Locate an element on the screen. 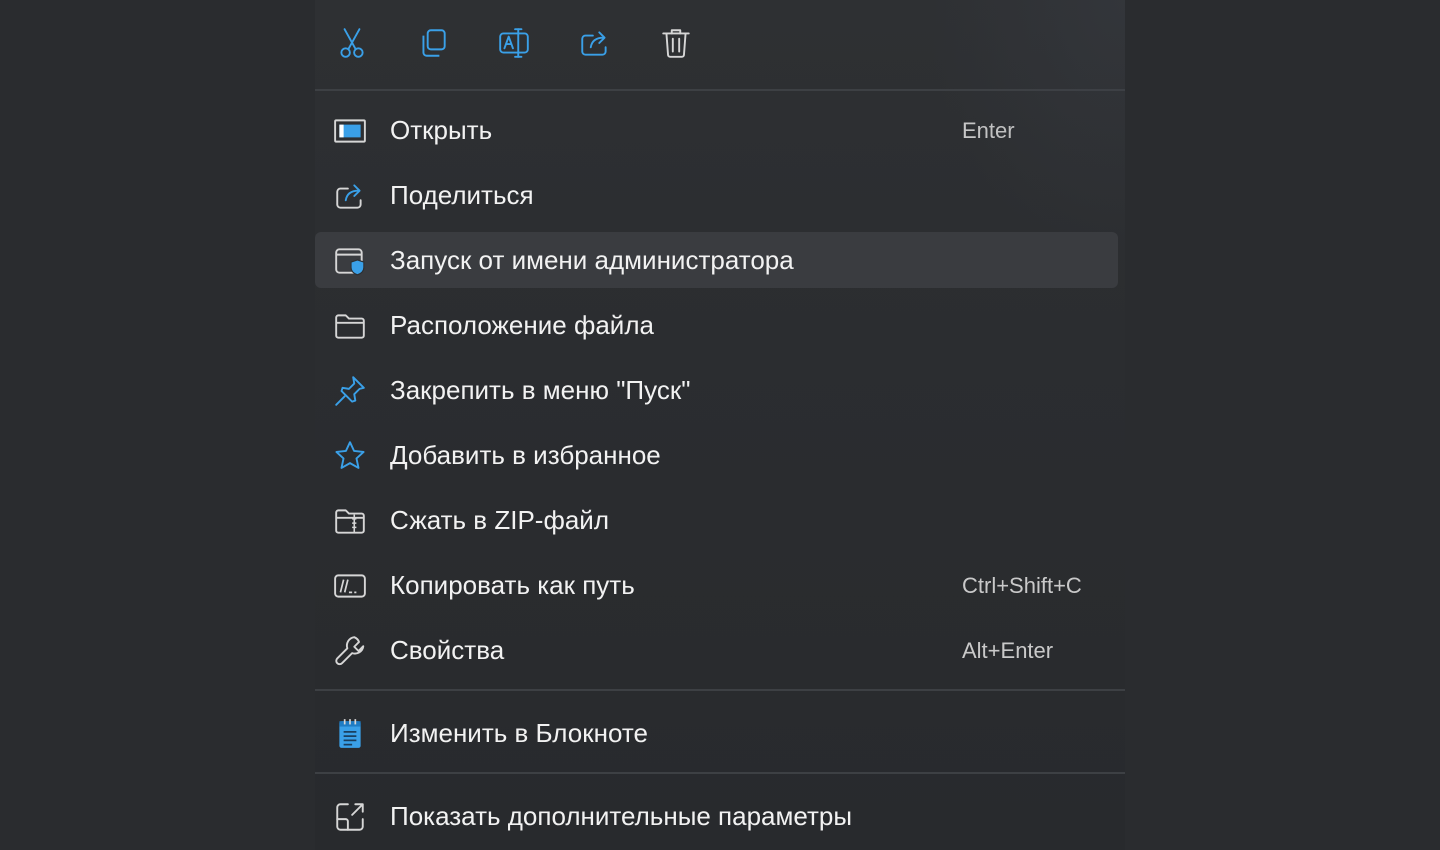 Image resolution: width=1440 pixels, height=850 pixels. menu-item-share: Поделиться is located at coordinates (716, 195).